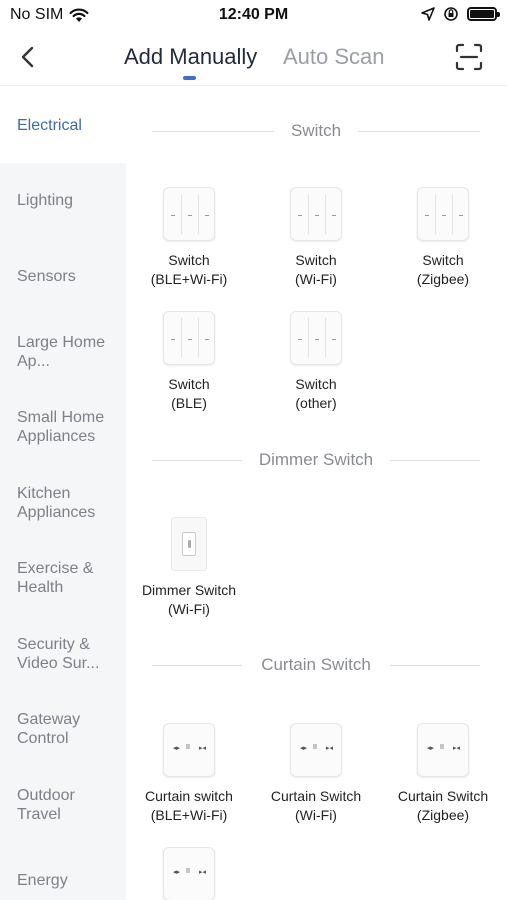 This screenshot has height=900, width=507. I want to click on sidebar-item-gateway-control: Gateway Control, so click(50, 729).